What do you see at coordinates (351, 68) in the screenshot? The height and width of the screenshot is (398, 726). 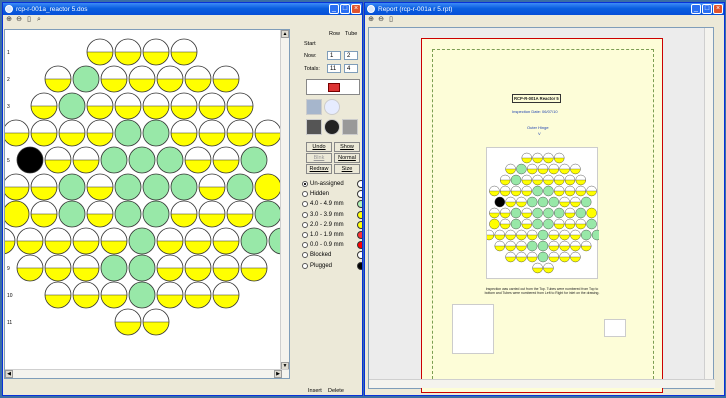 I see `total-tube-field: 4` at bounding box center [351, 68].